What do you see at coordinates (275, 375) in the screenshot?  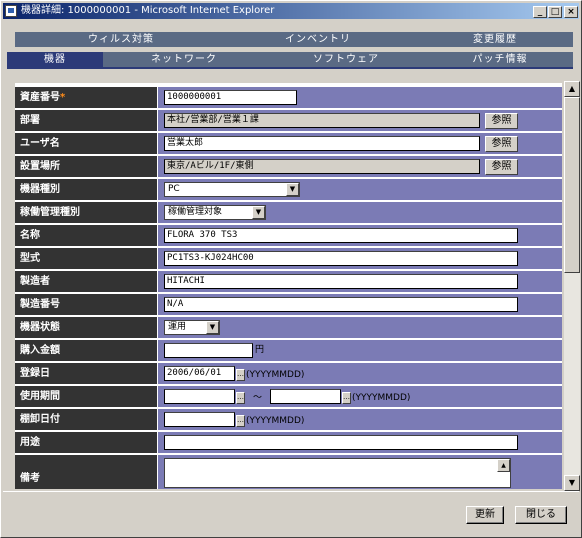 I see `reg-date-format: (YYYYMMDD)` at bounding box center [275, 375].